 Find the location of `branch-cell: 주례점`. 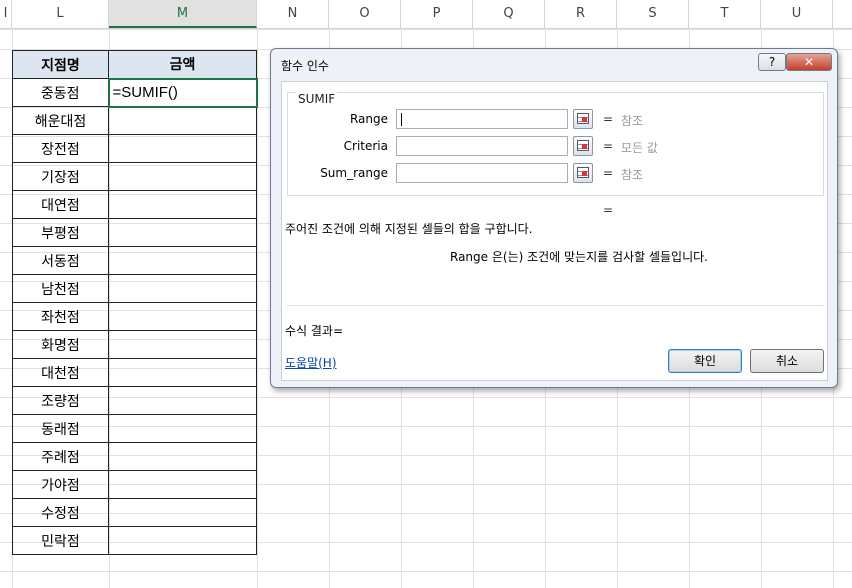

branch-cell: 주례점 is located at coordinates (60, 456).